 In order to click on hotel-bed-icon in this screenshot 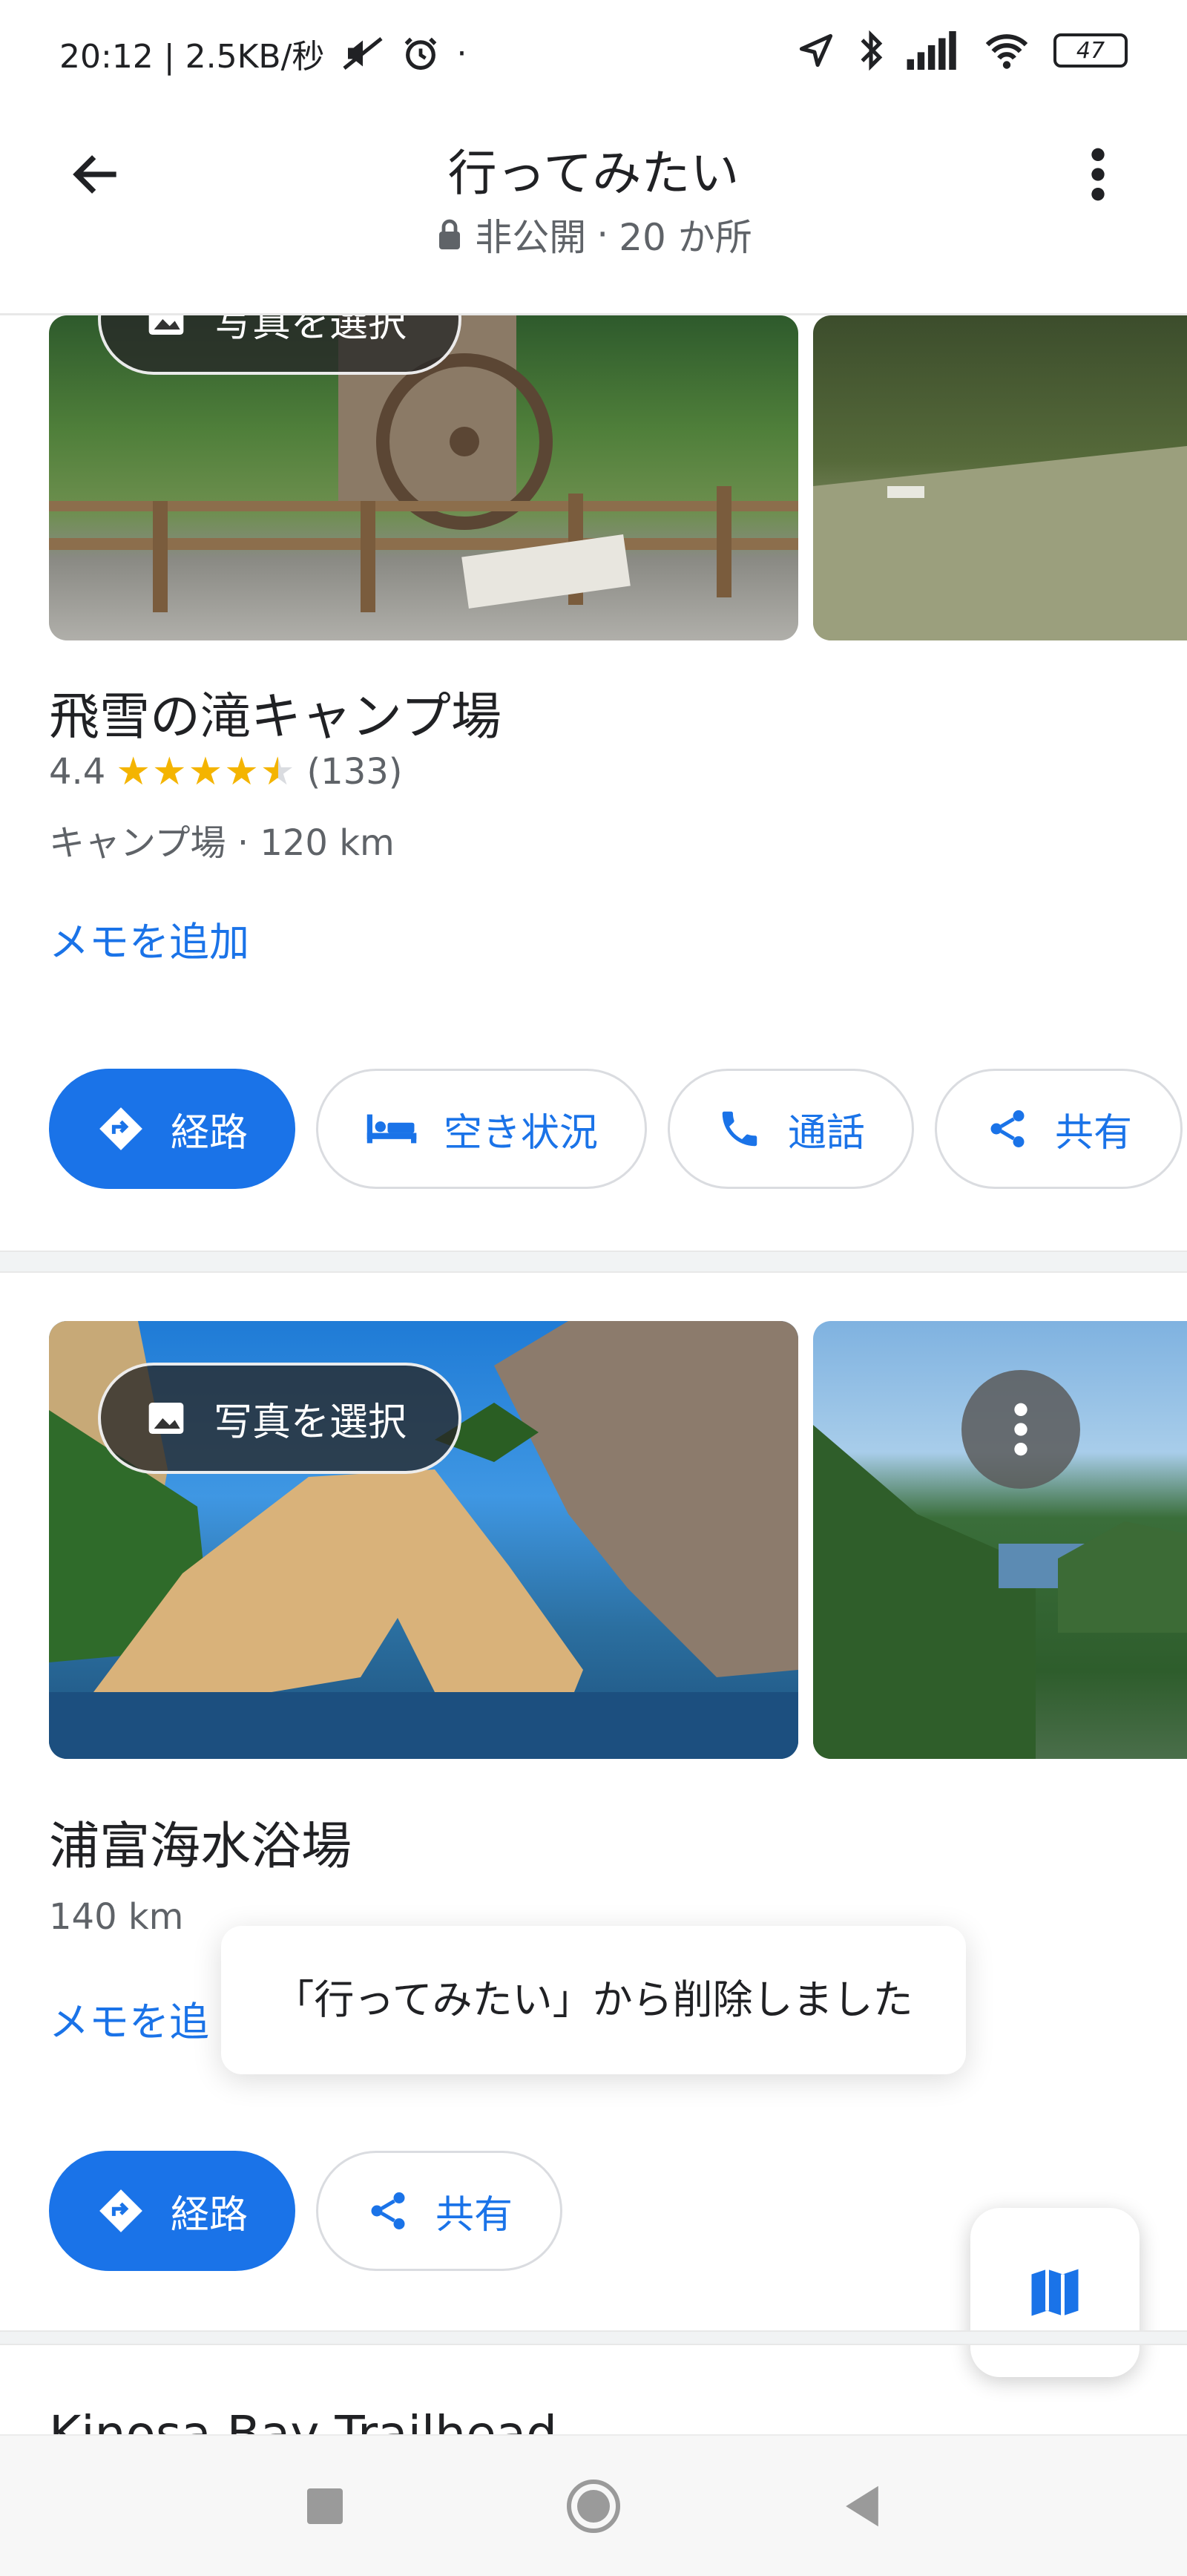, I will do `click(391, 1129)`.